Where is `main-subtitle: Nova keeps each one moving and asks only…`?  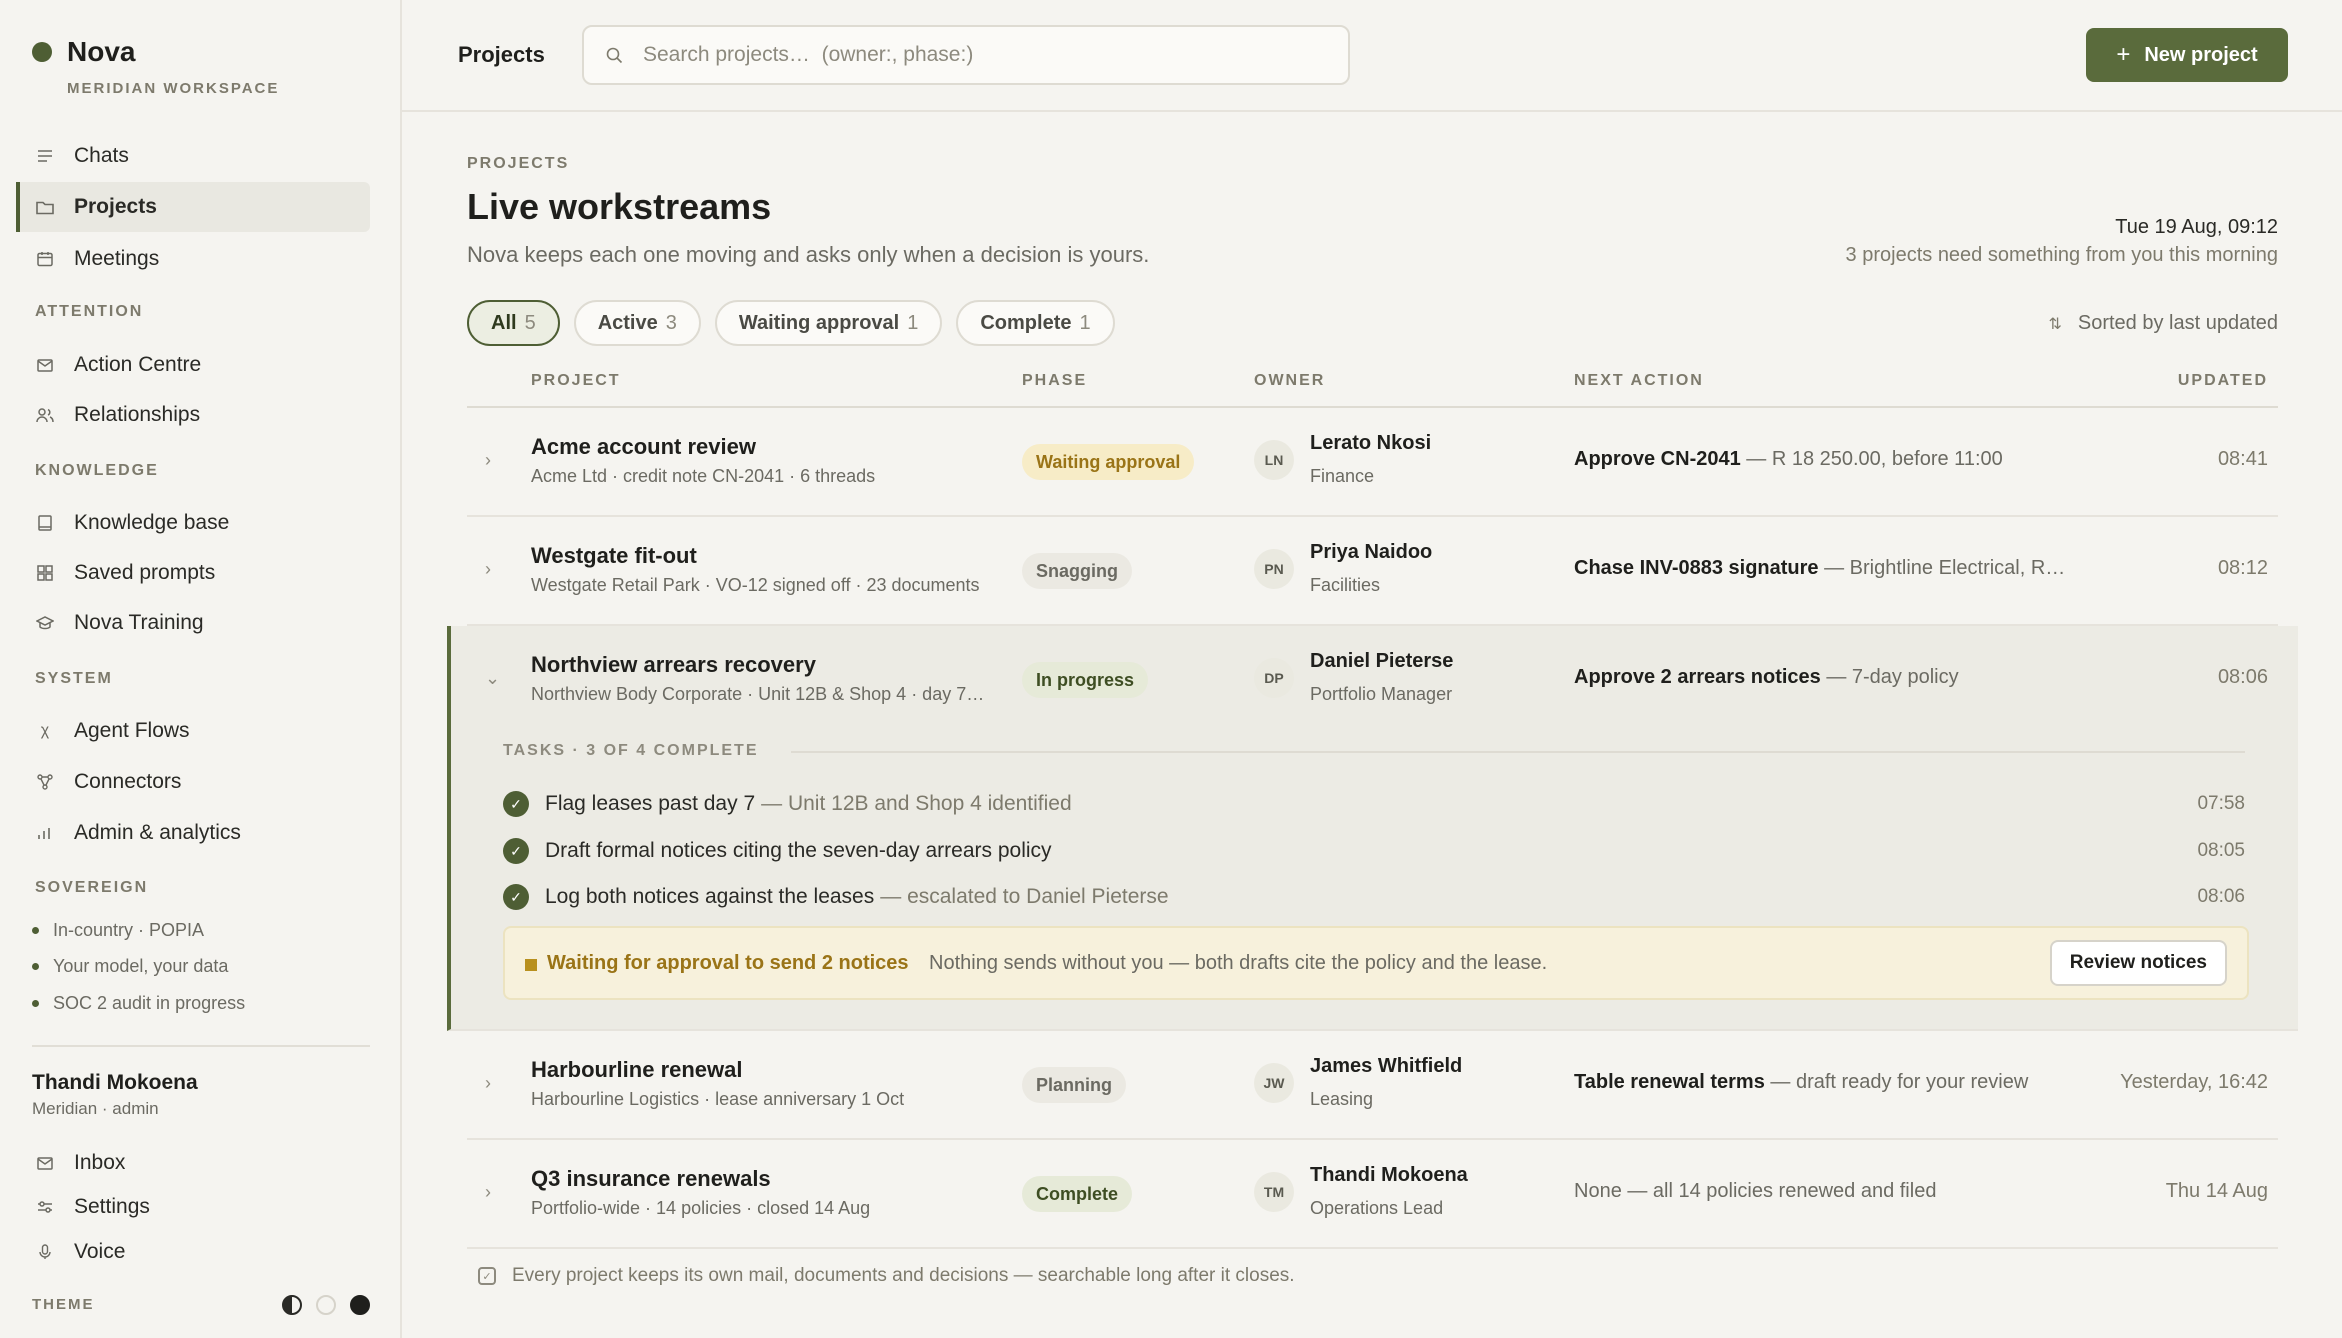 main-subtitle: Nova keeps each one moving and asks only… is located at coordinates (808, 254).